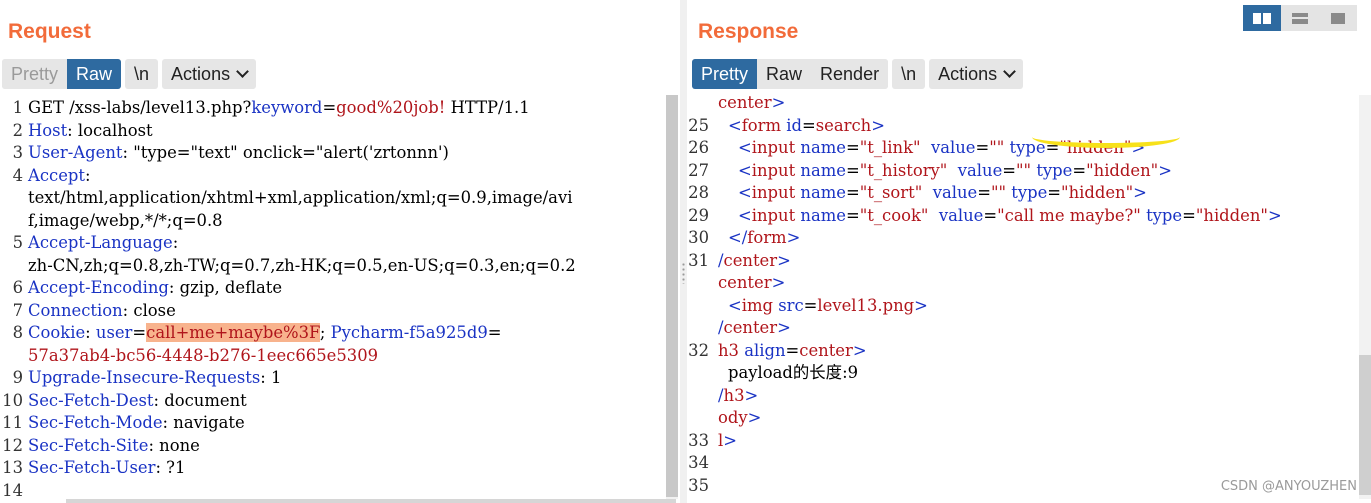 The width and height of the screenshot is (1371, 503). I want to click on single-pane-icon, so click(1338, 18).